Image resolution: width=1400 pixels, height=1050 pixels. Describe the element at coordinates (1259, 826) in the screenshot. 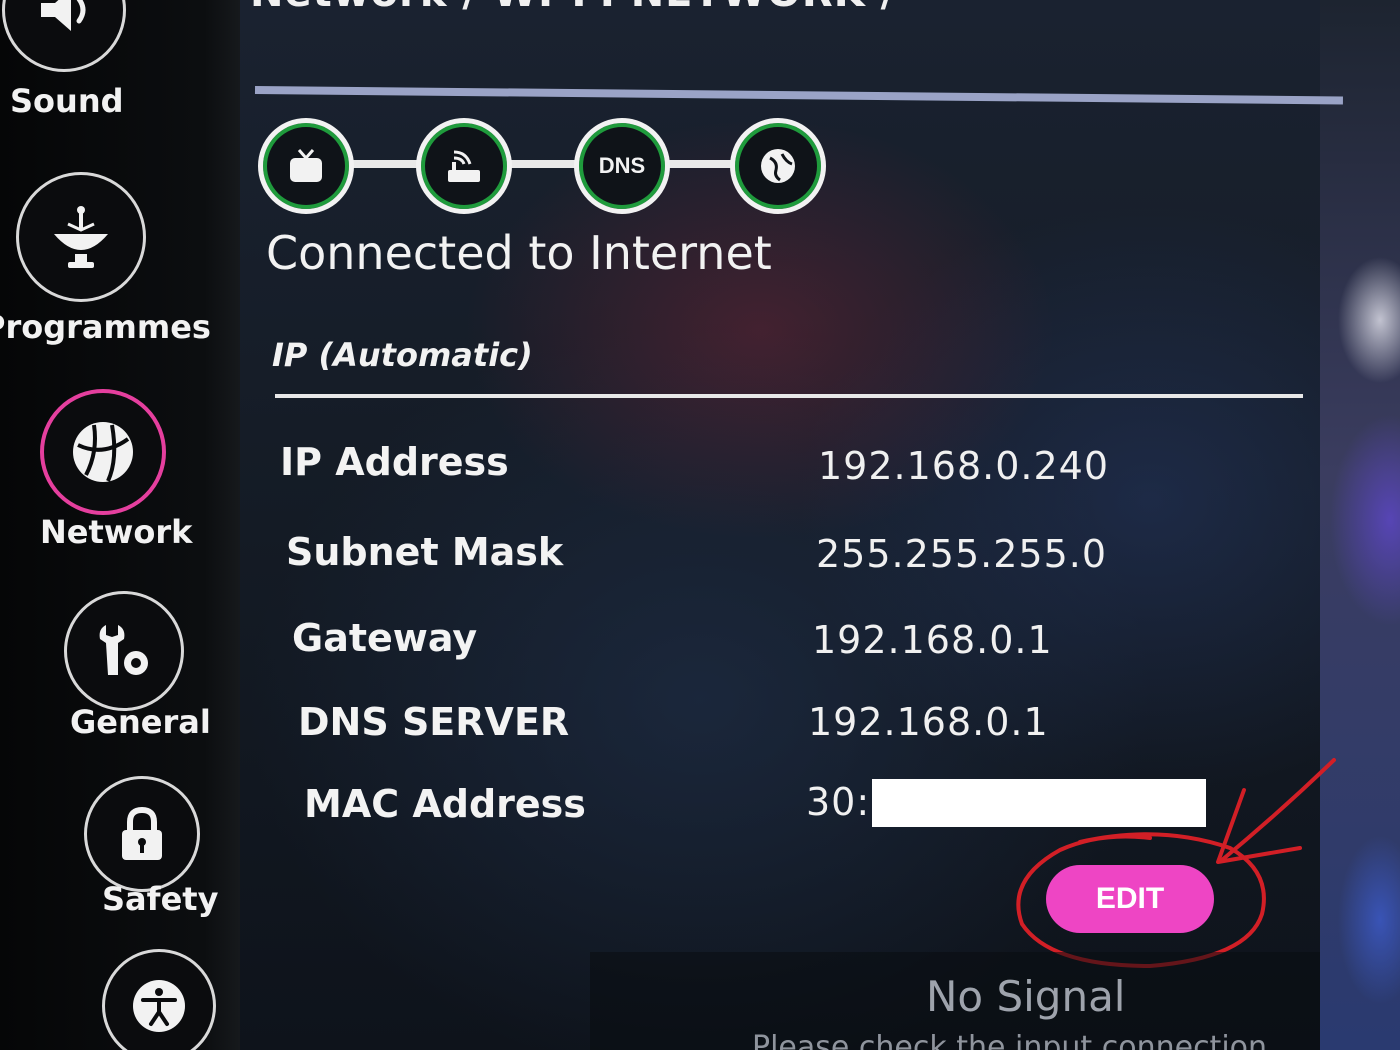

I see `annotation-arrow-head` at that location.